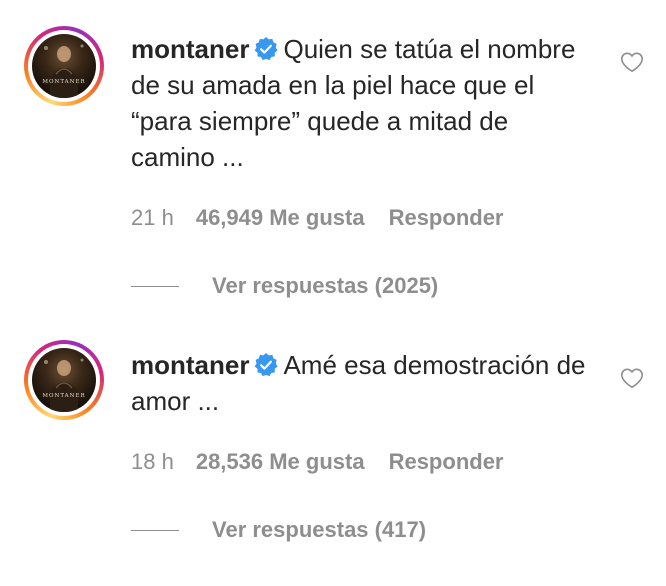  I want to click on comment-meta: 21 h 46,949 Me gusta Responder, so click(317, 218).